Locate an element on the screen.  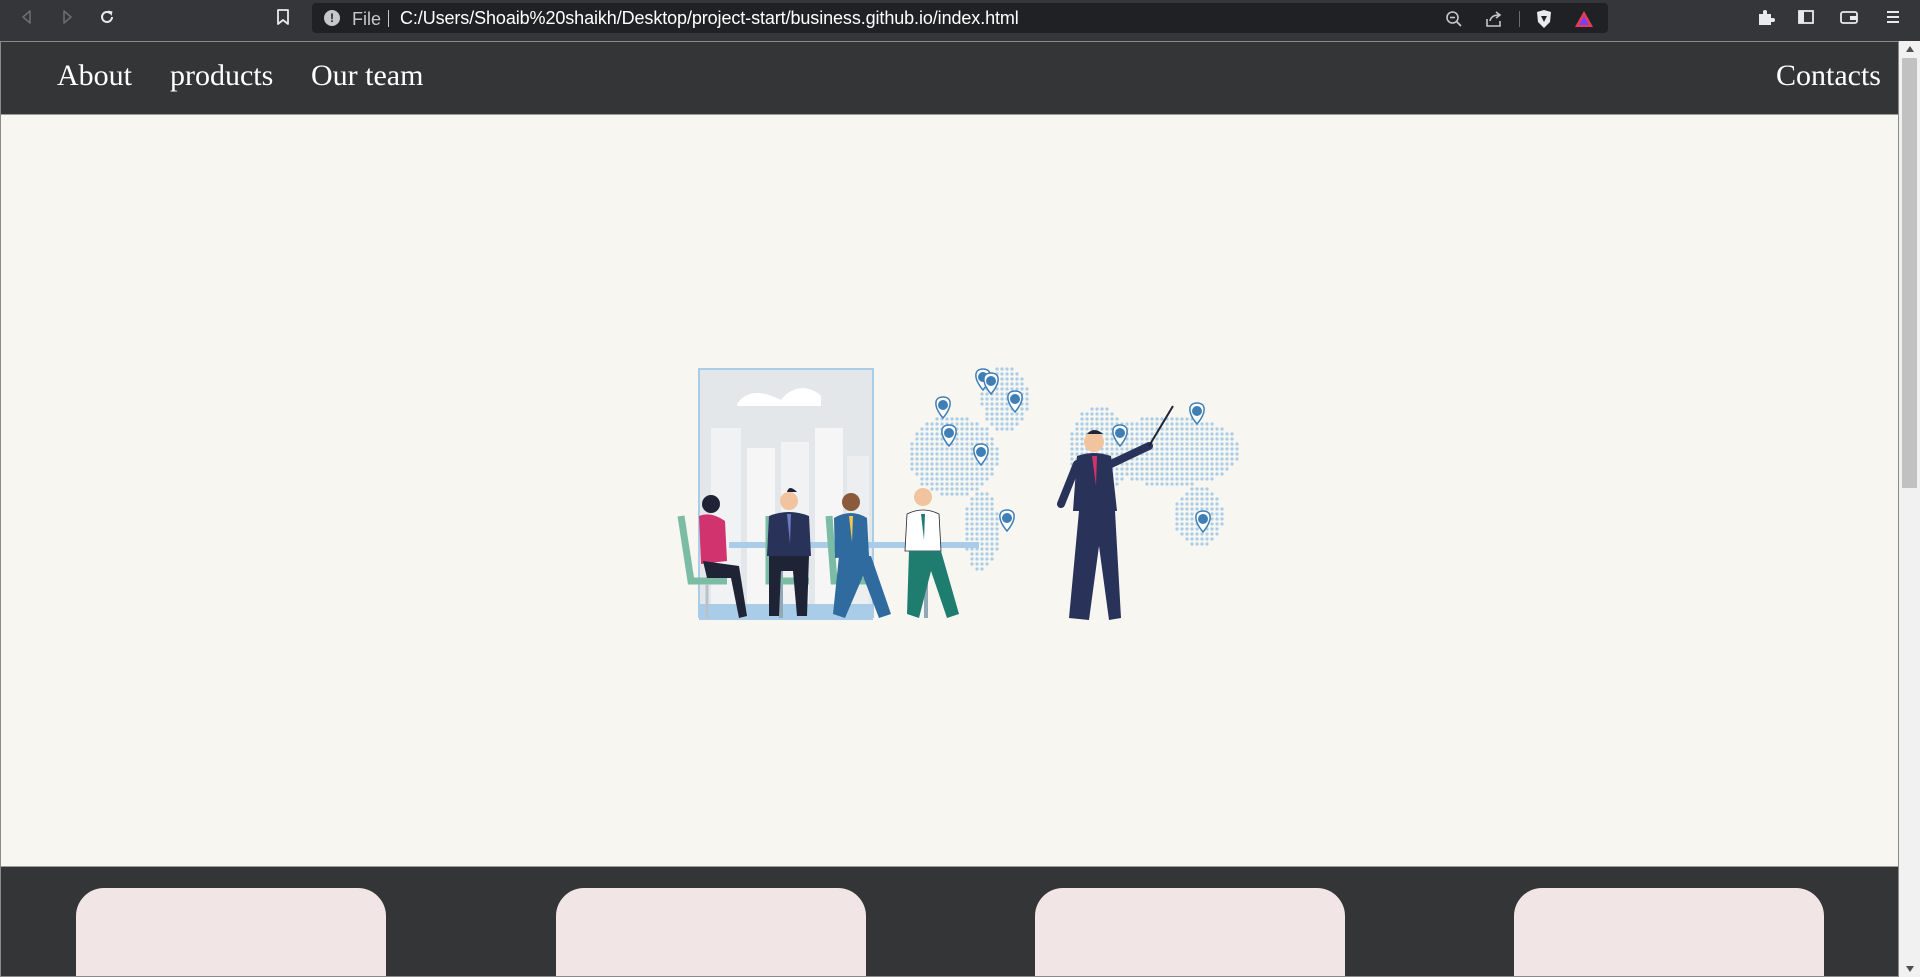
nav-link-our-team: Our team is located at coordinates (367, 76).